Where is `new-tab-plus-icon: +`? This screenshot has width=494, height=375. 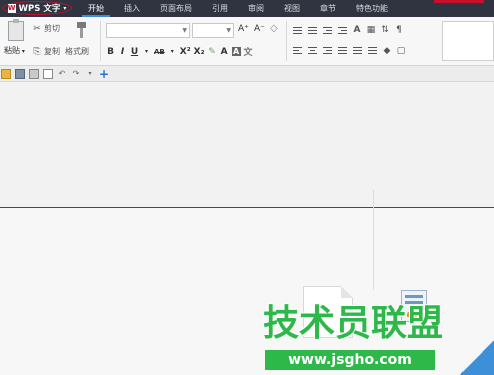 new-tab-plus-icon: + is located at coordinates (104, 74).